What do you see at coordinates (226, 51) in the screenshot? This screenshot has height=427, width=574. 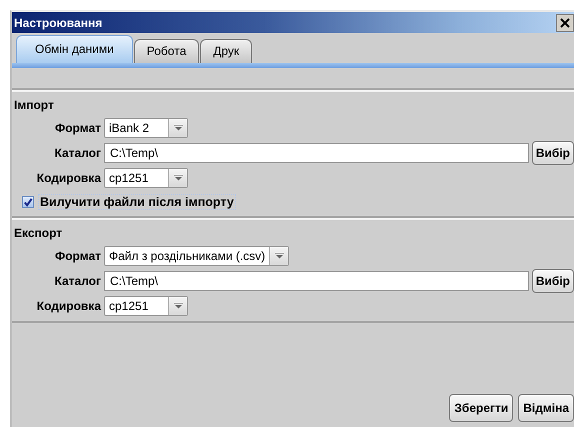 I see `tab: Друк` at bounding box center [226, 51].